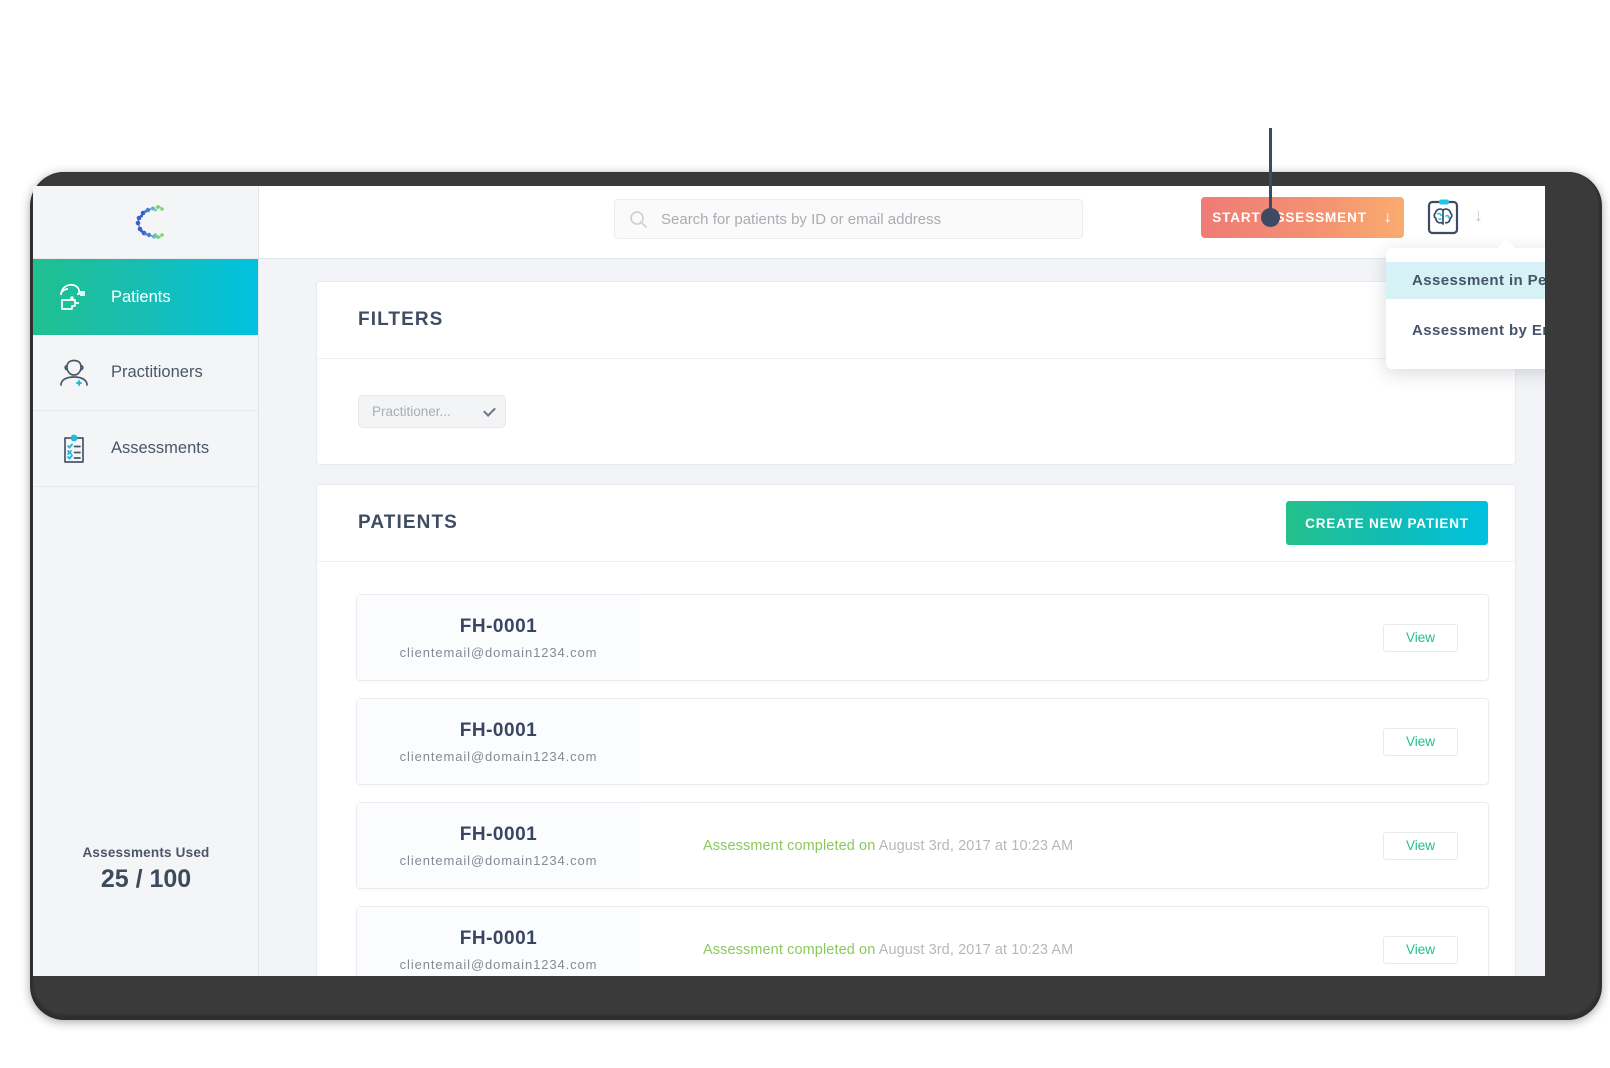 The height and width of the screenshot is (1068, 1610). I want to click on chevron-down-icon, so click(489, 410).